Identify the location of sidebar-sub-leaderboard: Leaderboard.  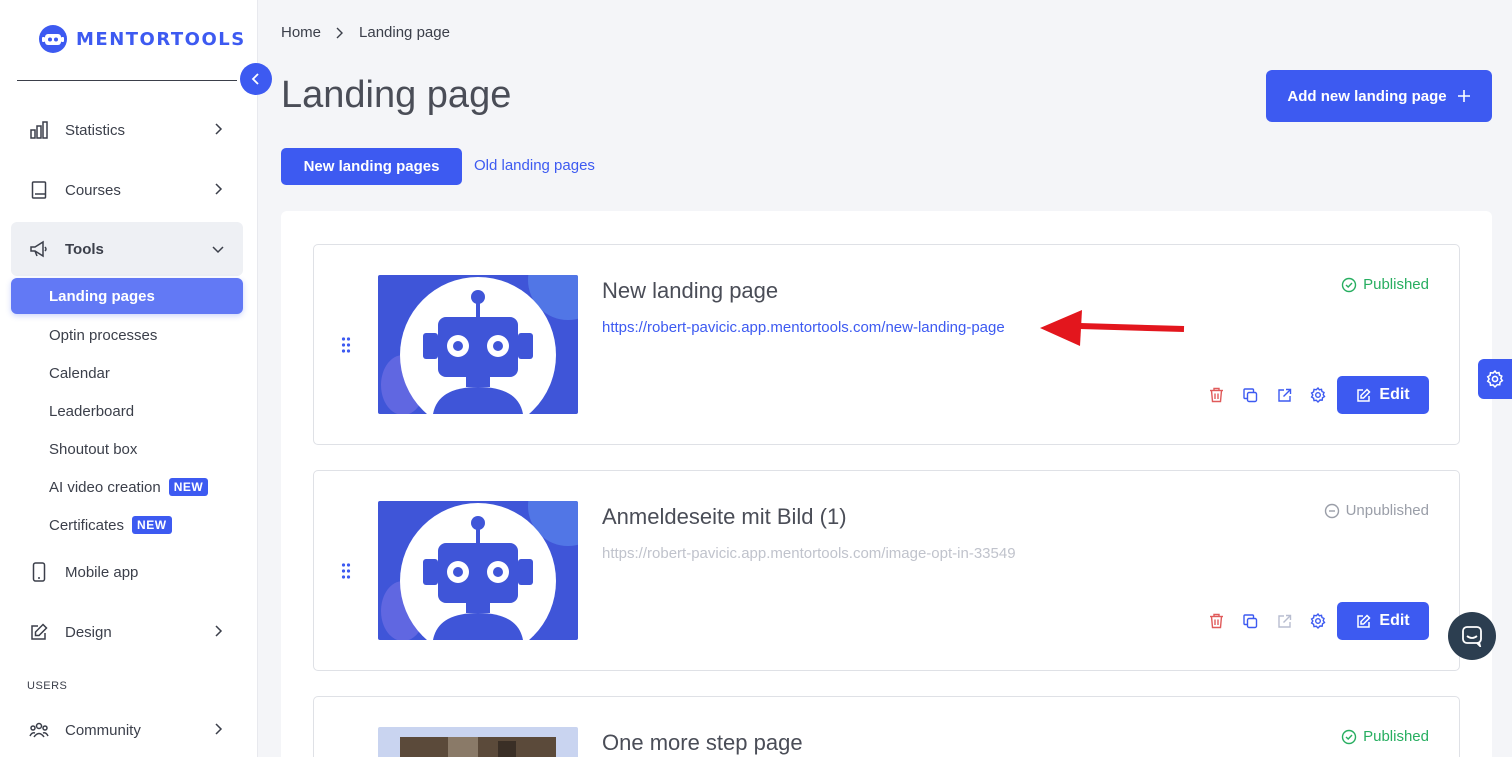
(127, 411).